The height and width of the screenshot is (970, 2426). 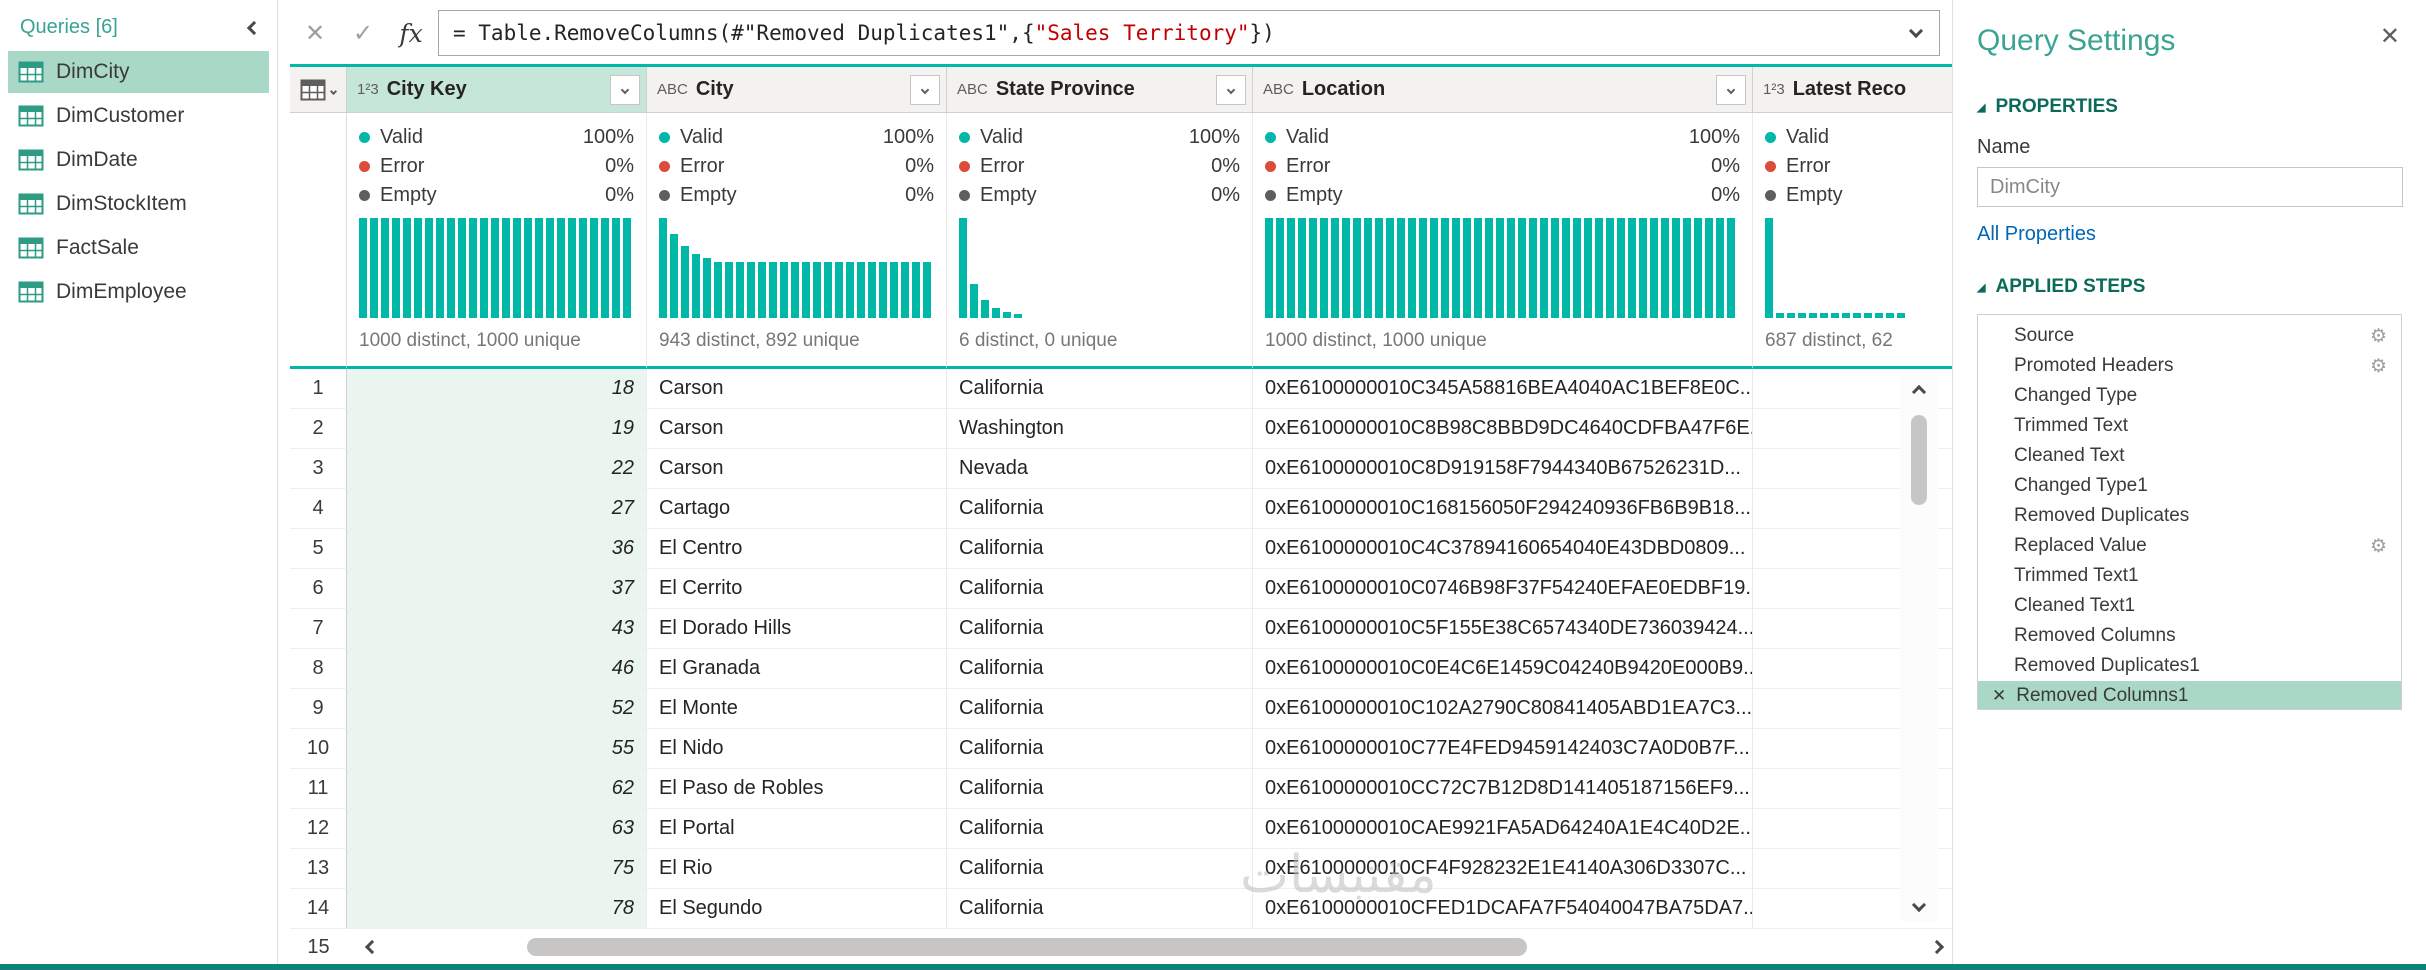 I want to click on applied-step-replaced-value: Replaced Value ⚙, so click(x=2189, y=546).